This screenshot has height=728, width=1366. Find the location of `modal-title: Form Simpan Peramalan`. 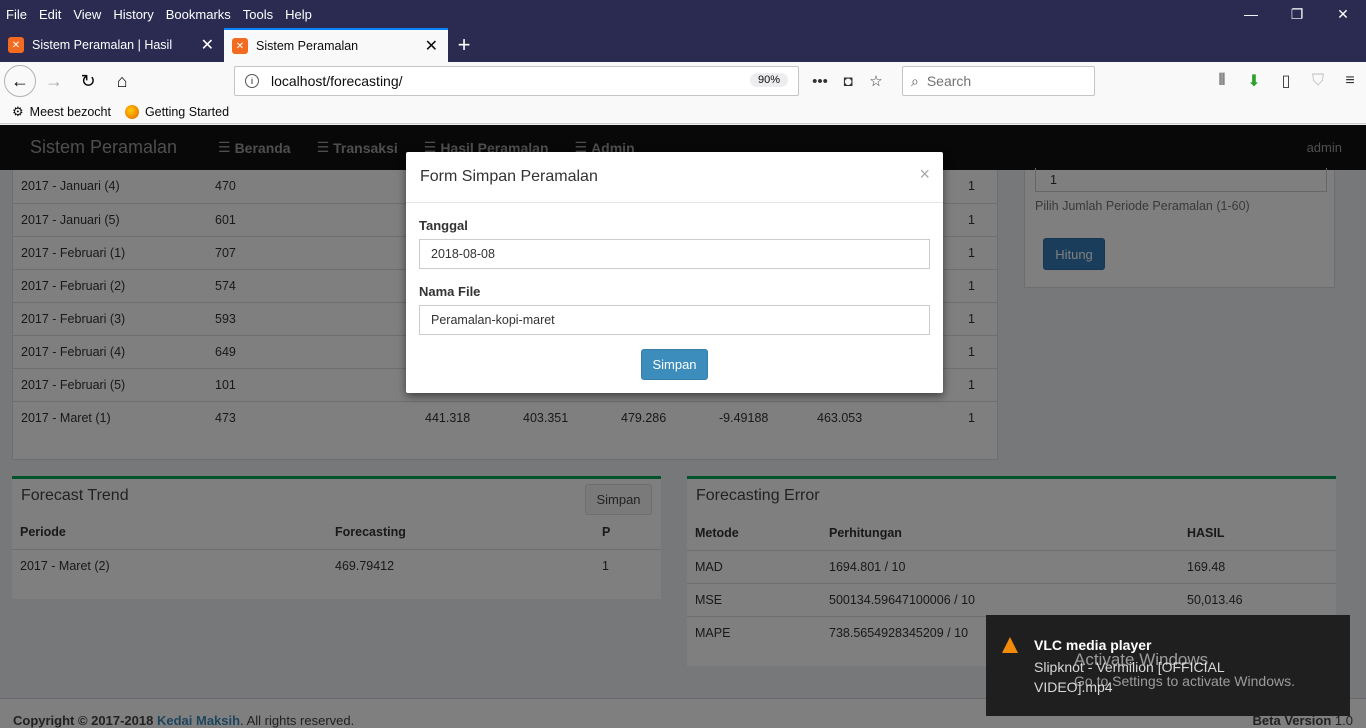

modal-title: Form Simpan Peramalan is located at coordinates (509, 176).